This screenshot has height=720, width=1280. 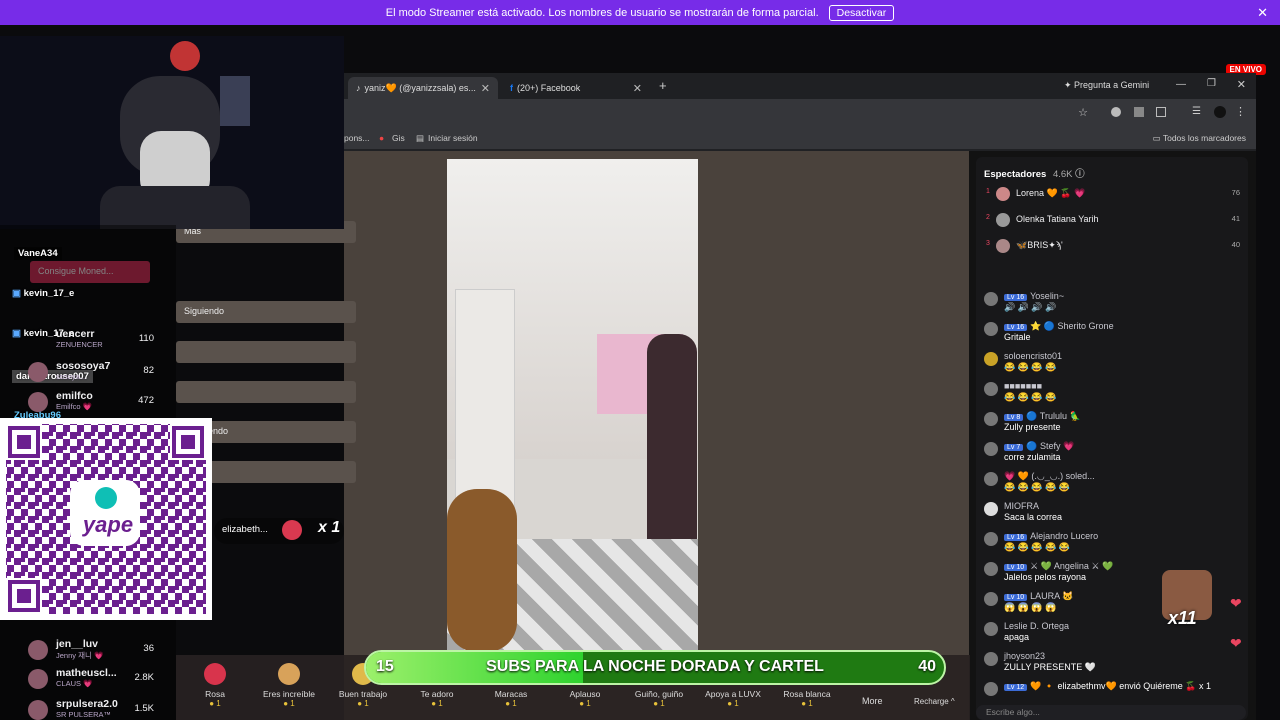 I want to click on chat-text: 😱 😱 😱 😱, so click(x=1030, y=607).